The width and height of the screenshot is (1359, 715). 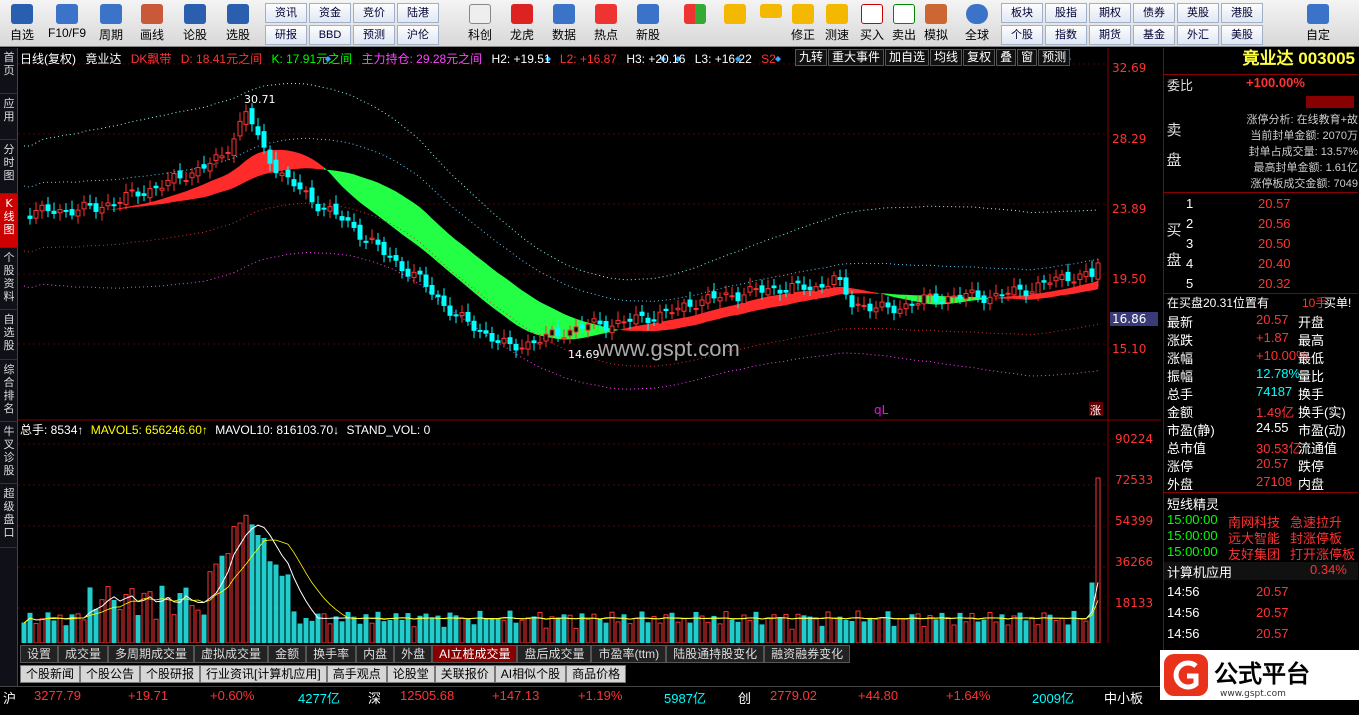 What do you see at coordinates (1330, 102) in the screenshot?
I see `collapse-arrow-icon` at bounding box center [1330, 102].